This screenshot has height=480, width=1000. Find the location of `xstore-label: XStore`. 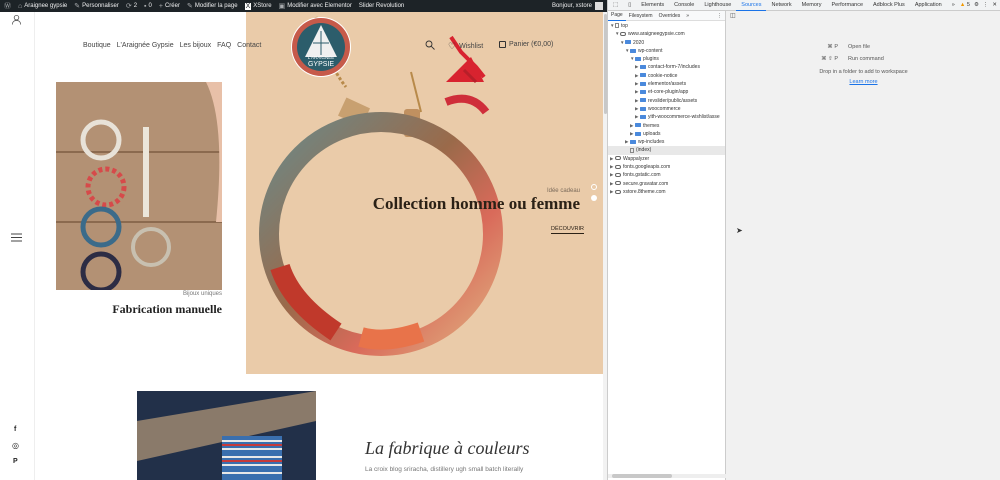

xstore-label: XStore is located at coordinates (262, 6).